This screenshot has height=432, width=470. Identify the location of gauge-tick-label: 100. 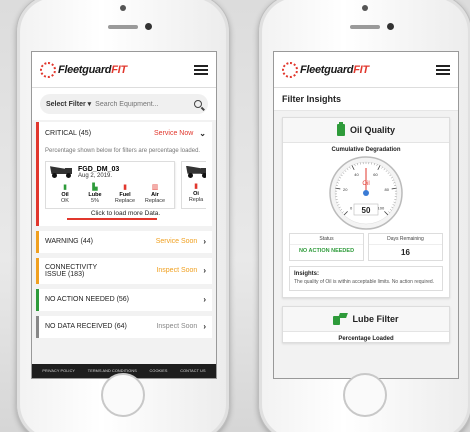
(381, 207).